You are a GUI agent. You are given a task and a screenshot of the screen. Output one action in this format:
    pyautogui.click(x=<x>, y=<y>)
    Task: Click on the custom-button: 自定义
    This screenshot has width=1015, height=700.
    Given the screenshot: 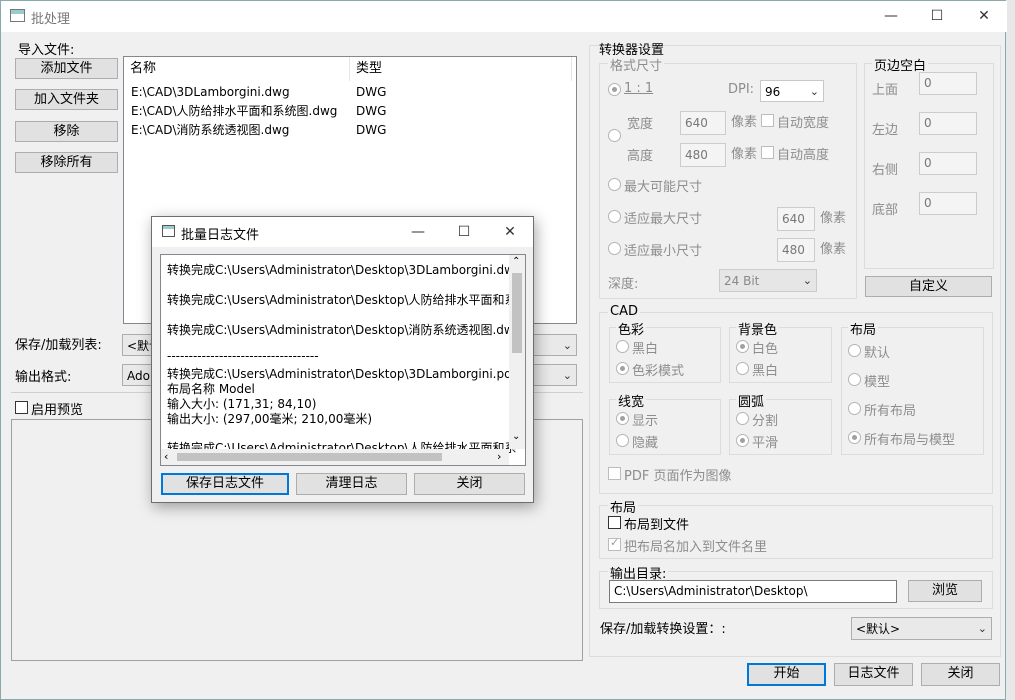 What is the action you would take?
    pyautogui.click(x=928, y=286)
    